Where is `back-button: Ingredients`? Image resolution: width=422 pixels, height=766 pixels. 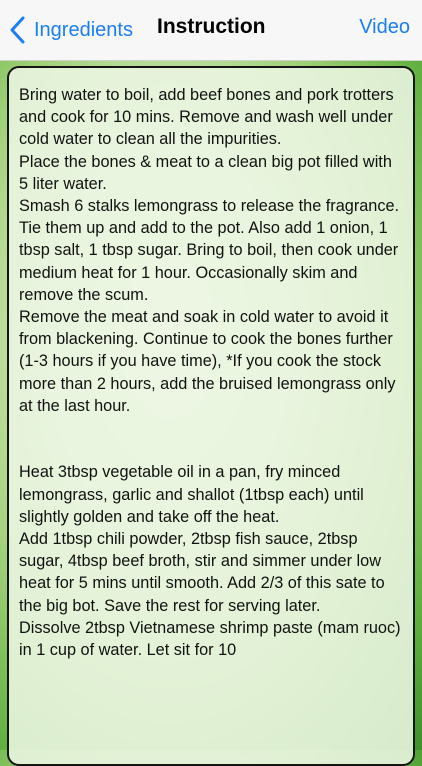 back-button: Ingredients is located at coordinates (70, 30).